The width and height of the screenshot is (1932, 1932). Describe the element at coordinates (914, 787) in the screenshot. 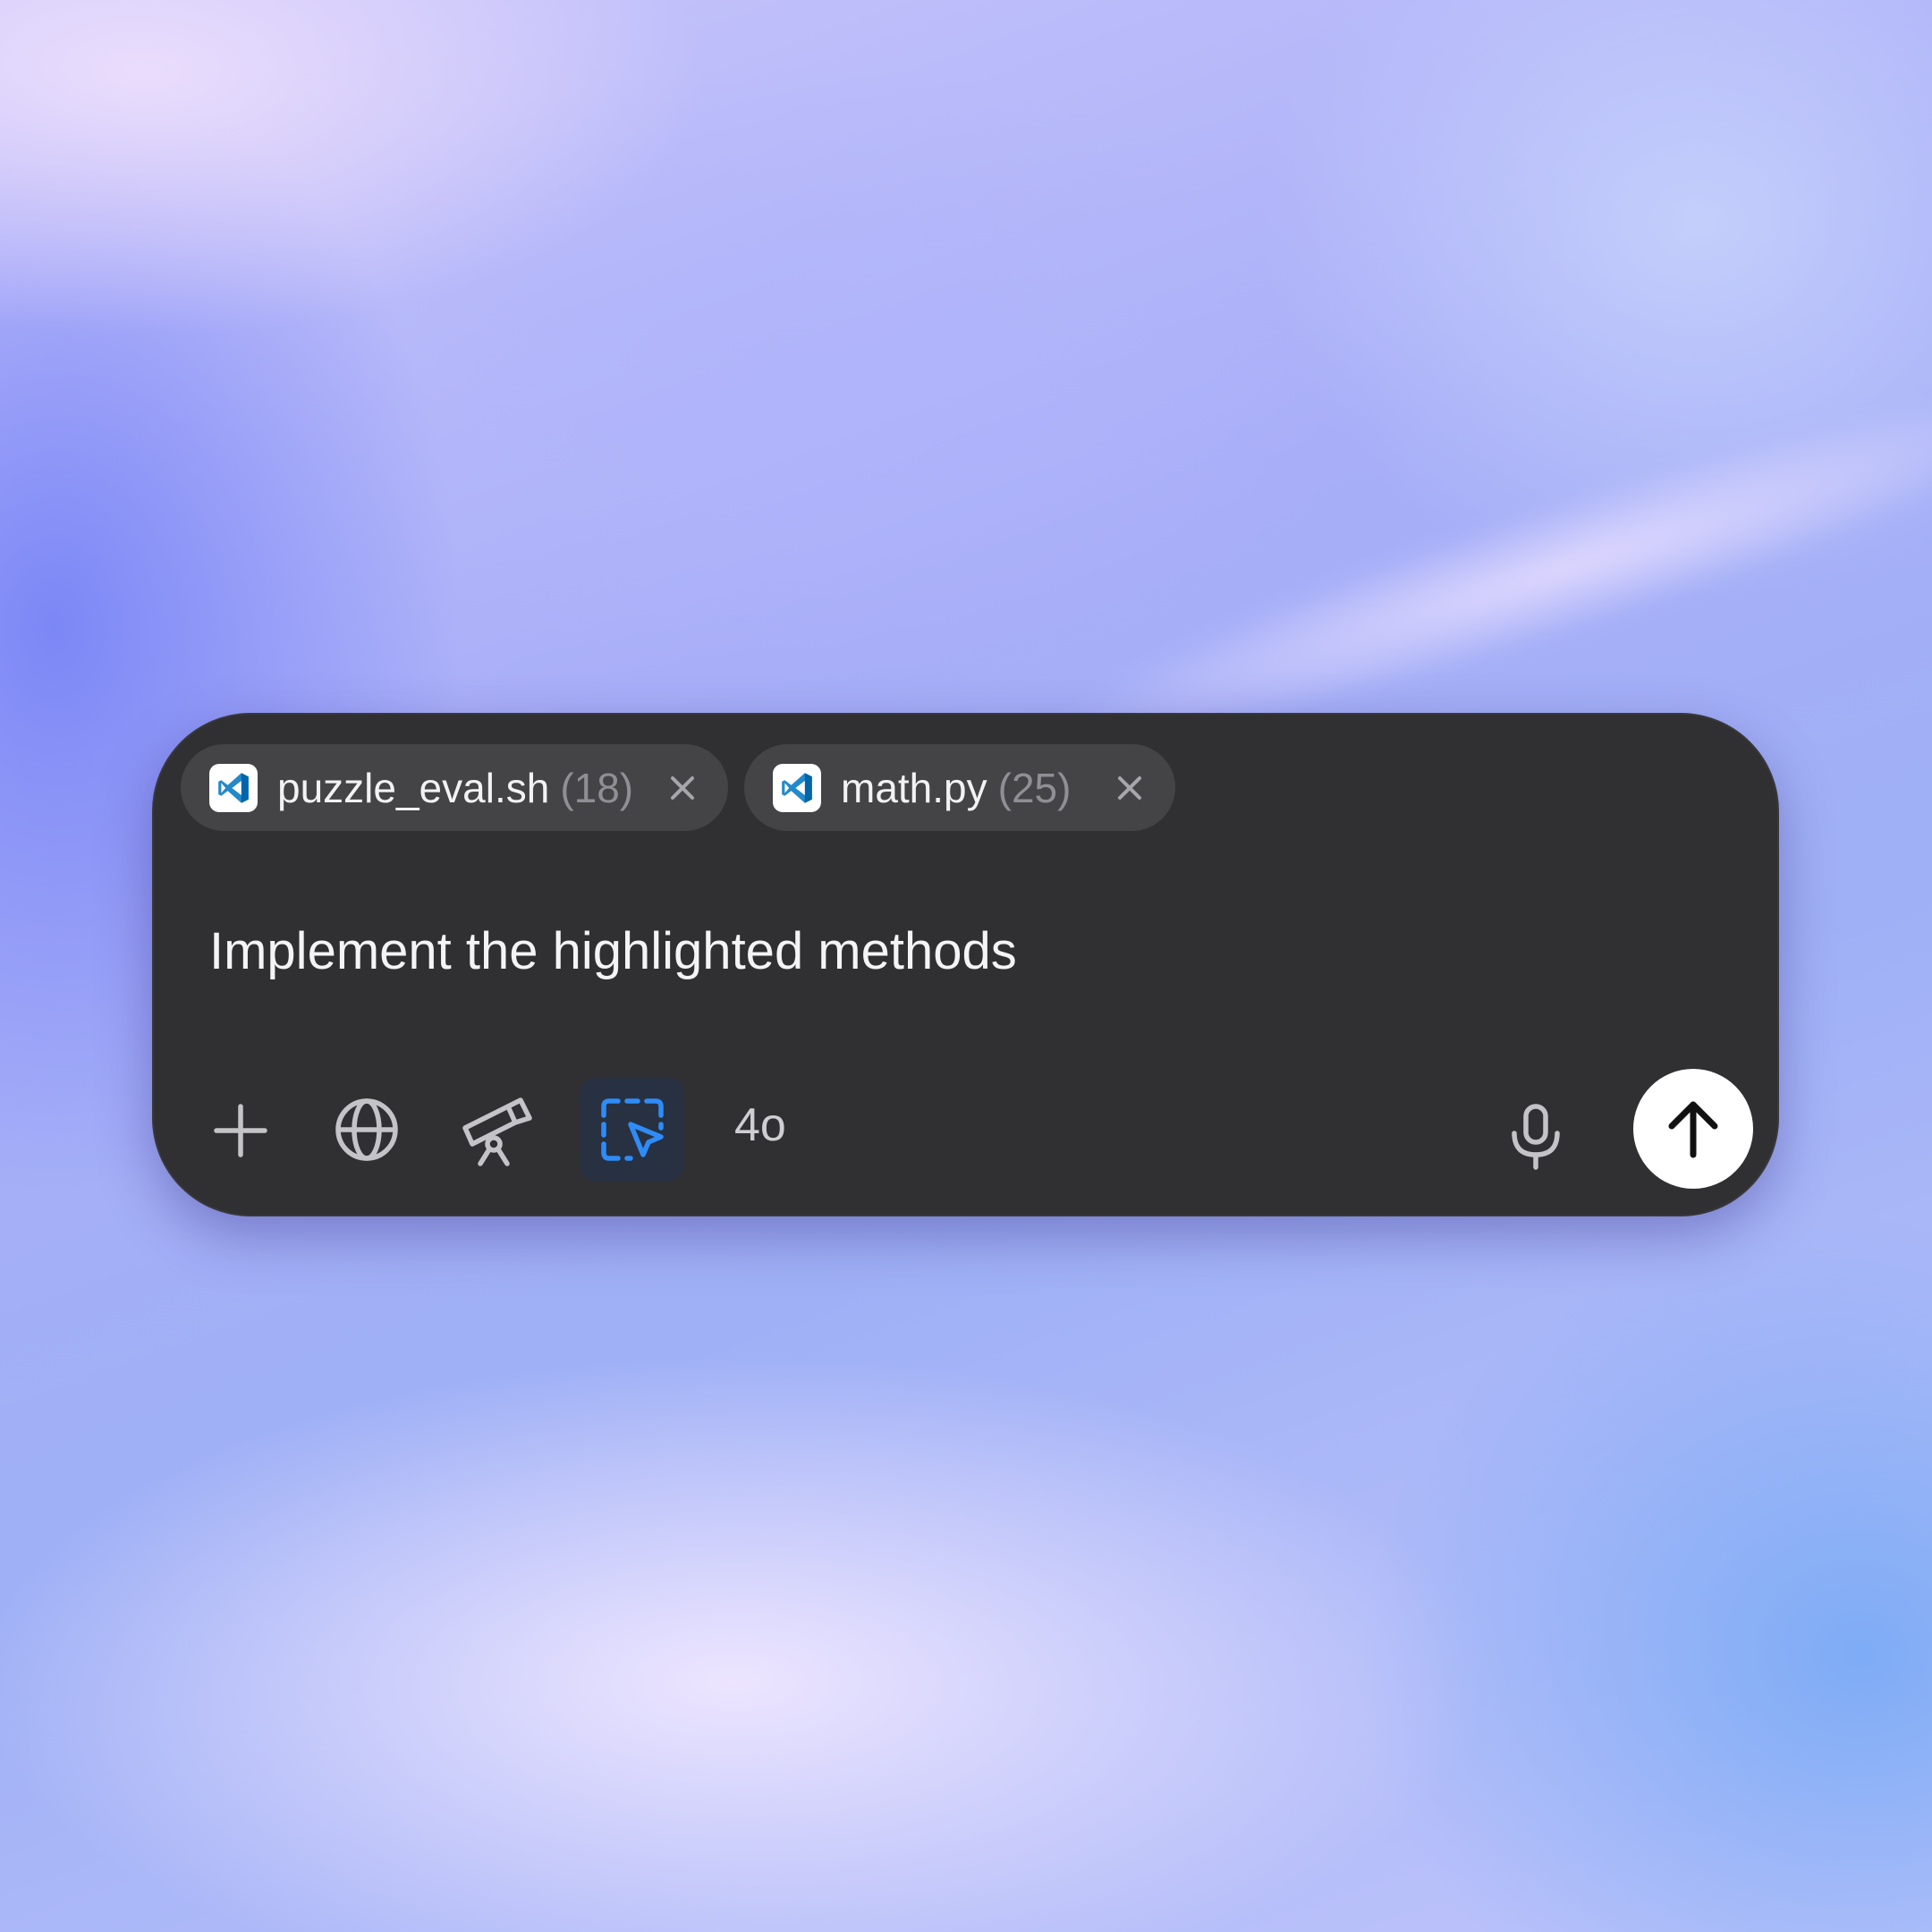

I see `attachment-name: math.py` at that location.